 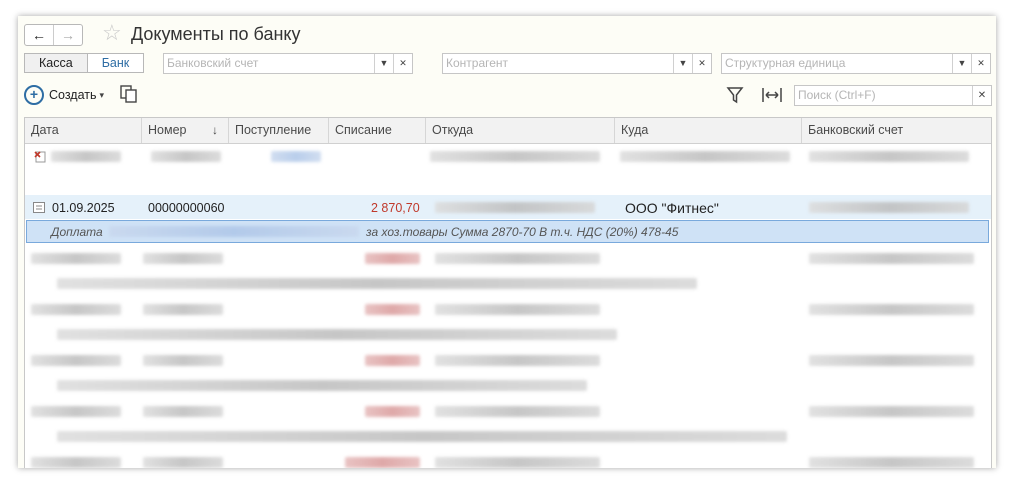 What do you see at coordinates (39, 207) in the screenshot?
I see `document-icon` at bounding box center [39, 207].